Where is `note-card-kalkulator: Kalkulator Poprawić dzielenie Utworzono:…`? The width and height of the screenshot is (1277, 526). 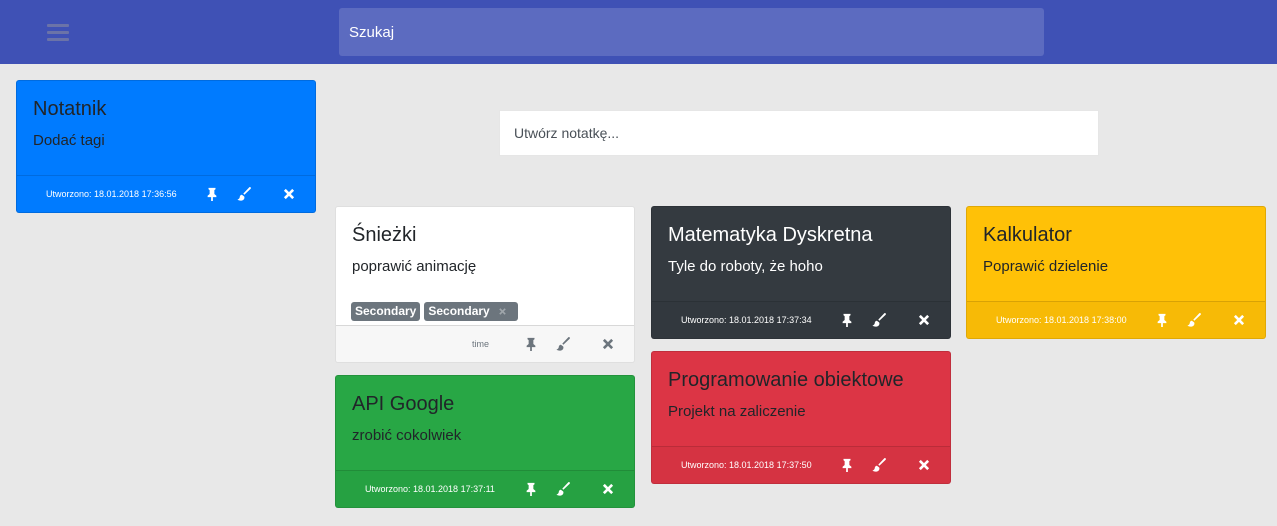
note-card-kalkulator: Kalkulator Poprawić dzielenie Utworzono:… is located at coordinates (1116, 272).